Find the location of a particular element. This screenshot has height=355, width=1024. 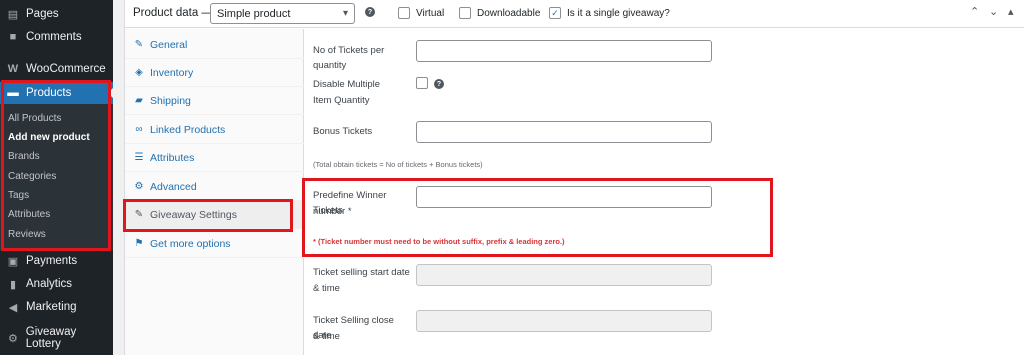

downloadable-option: Downloadable is located at coordinates (499, 13).